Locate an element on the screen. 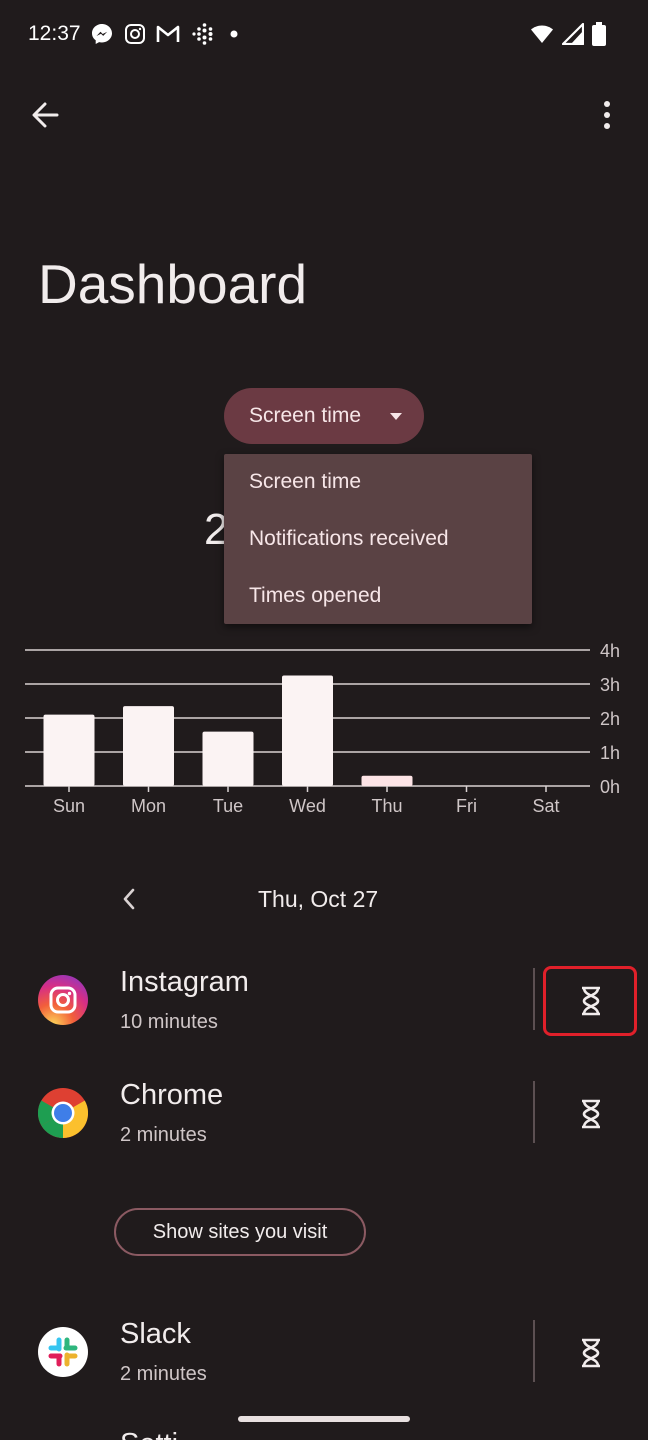 Image resolution: width=648 pixels, height=1440 pixels. signal-icon is located at coordinates (573, 34).